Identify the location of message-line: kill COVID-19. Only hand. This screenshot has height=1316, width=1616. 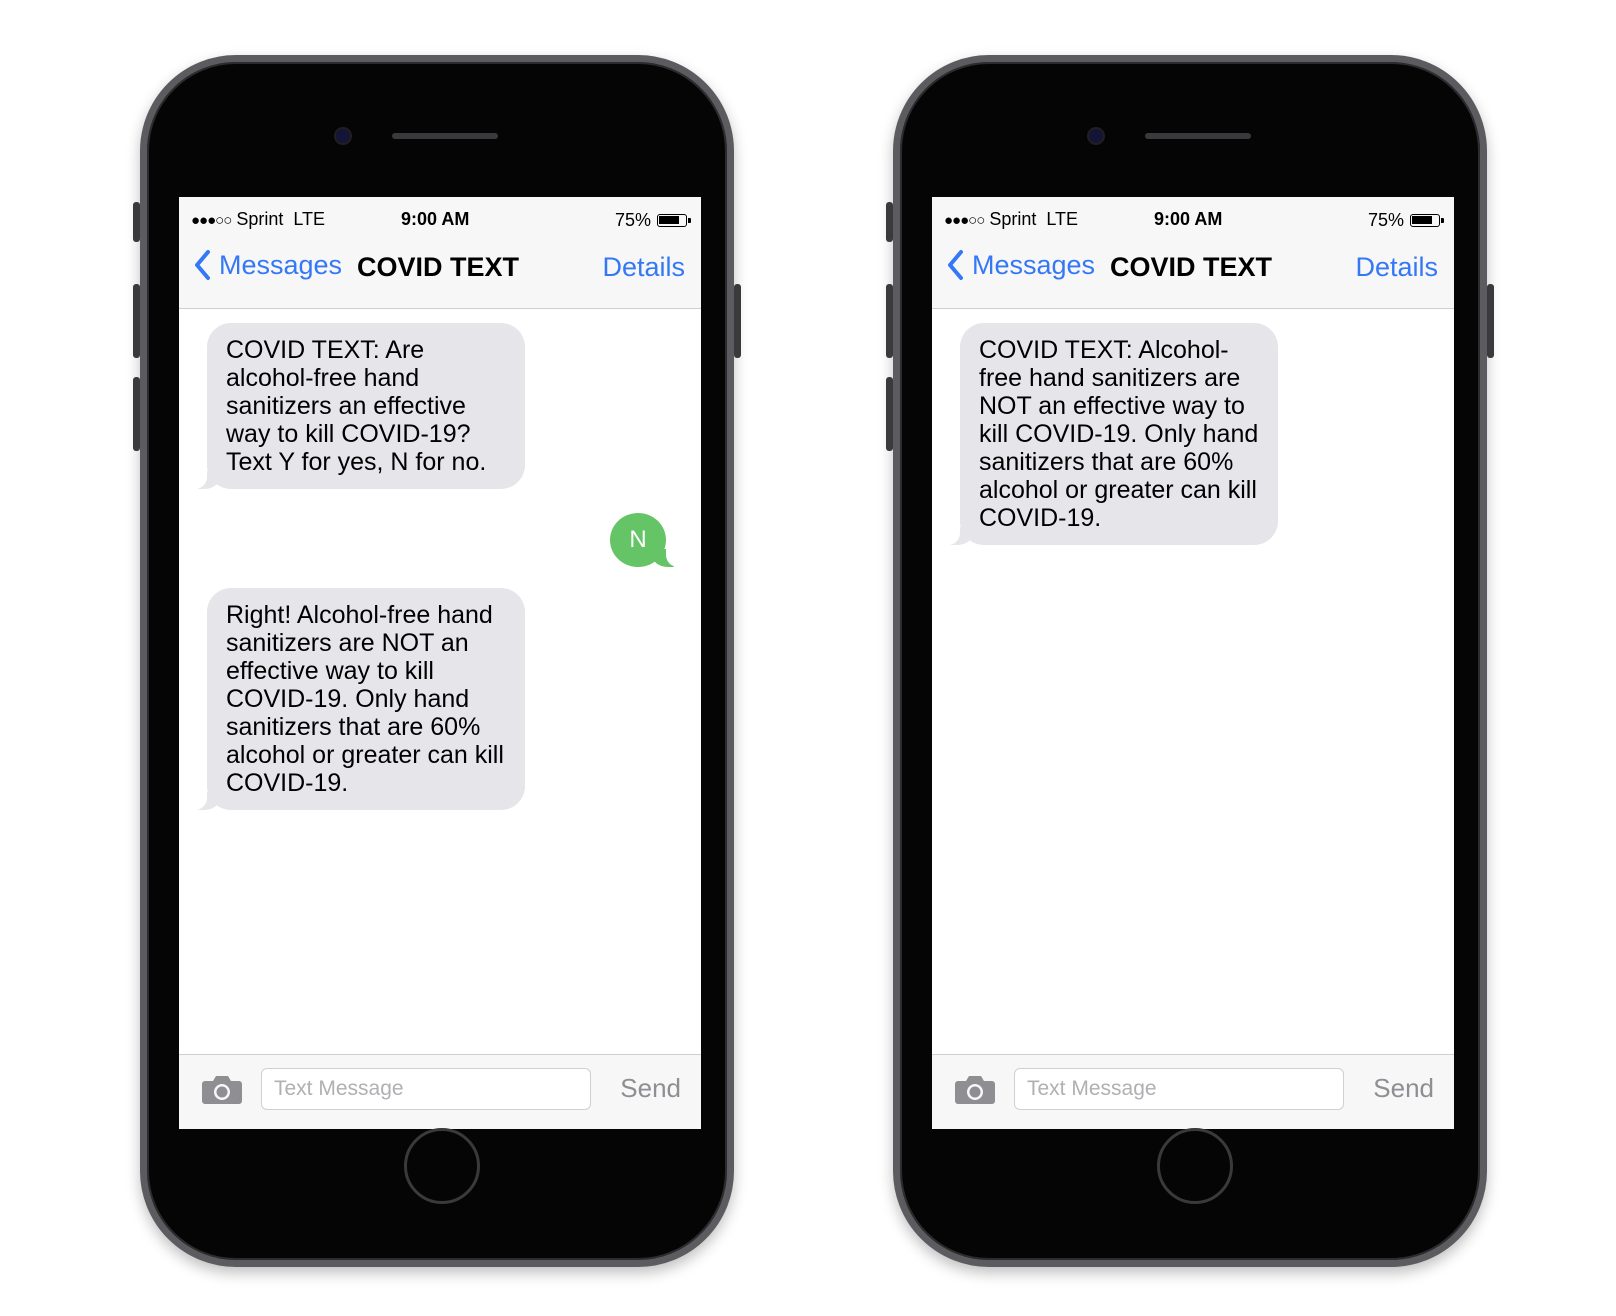
(1119, 434).